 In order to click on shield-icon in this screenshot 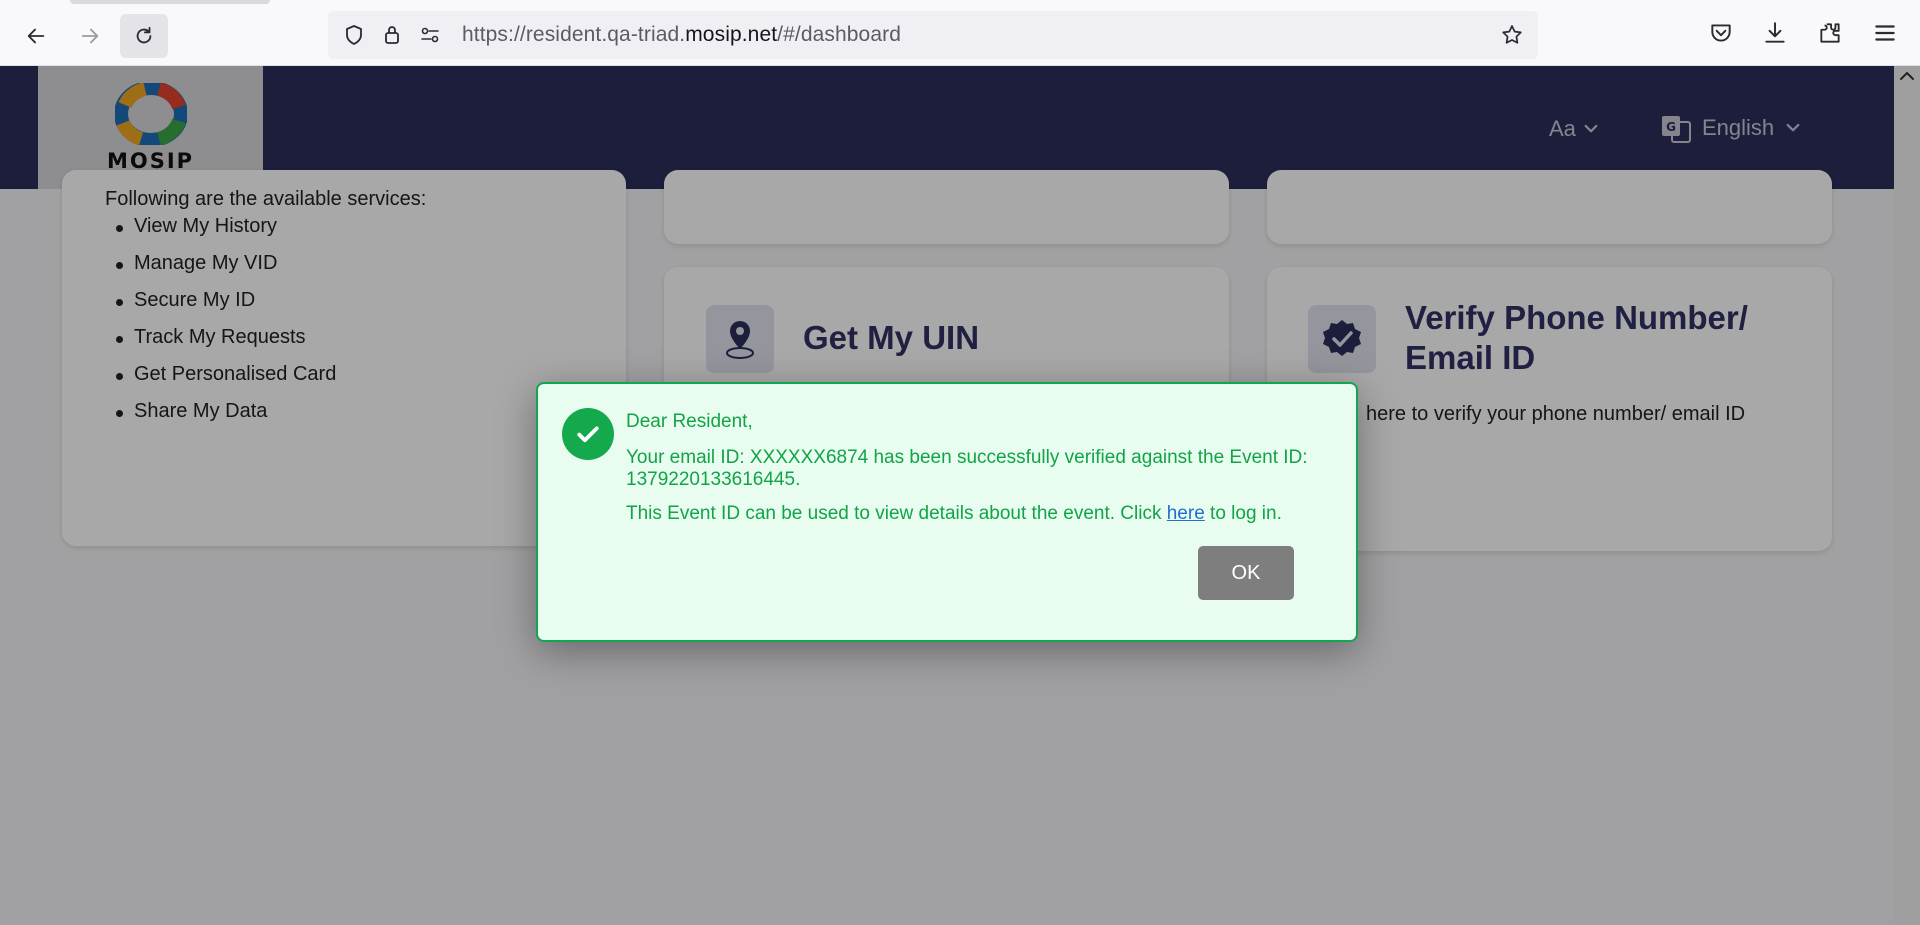, I will do `click(354, 35)`.